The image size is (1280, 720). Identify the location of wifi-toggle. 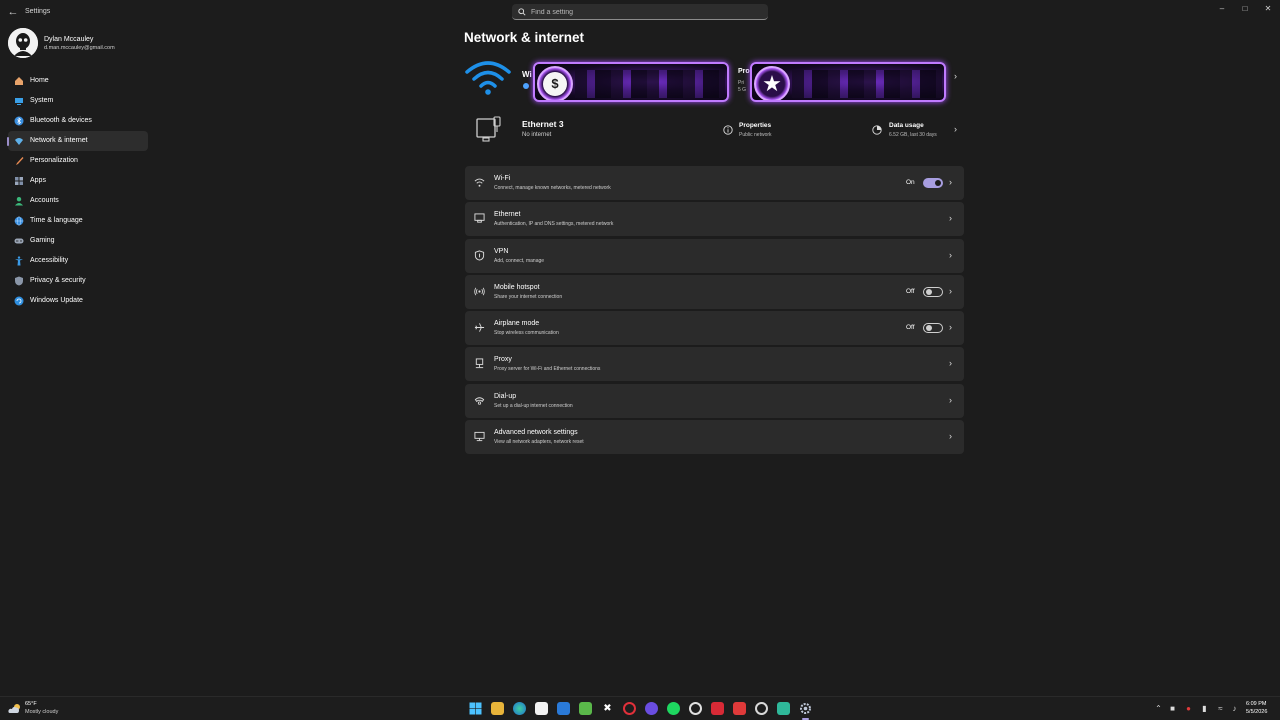
(933, 183).